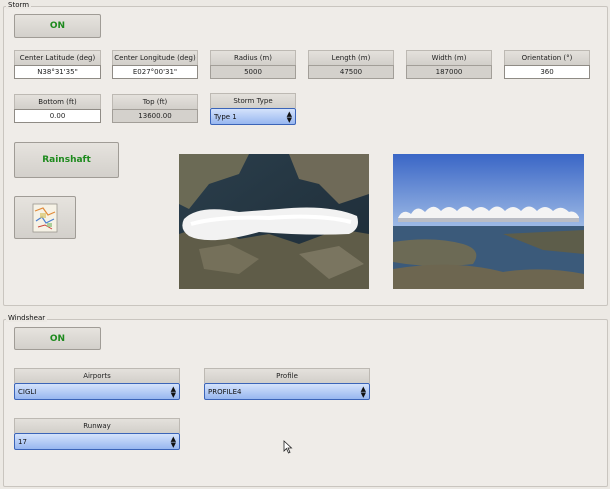 The width and height of the screenshot is (610, 489). I want to click on width-label: Width (m), so click(449, 57).